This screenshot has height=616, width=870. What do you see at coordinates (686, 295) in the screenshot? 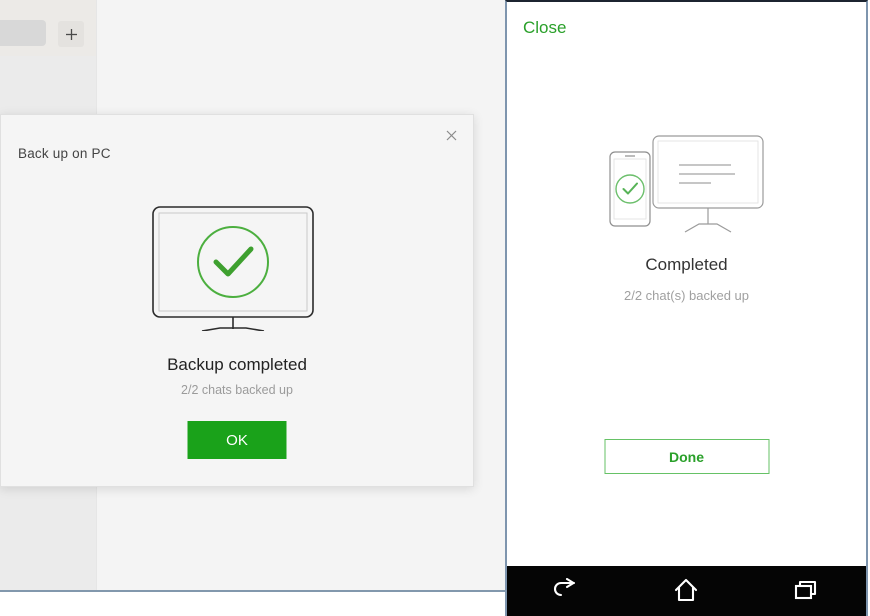
I see `phone-subtitle: 2/2 chat(s) backed up` at bounding box center [686, 295].